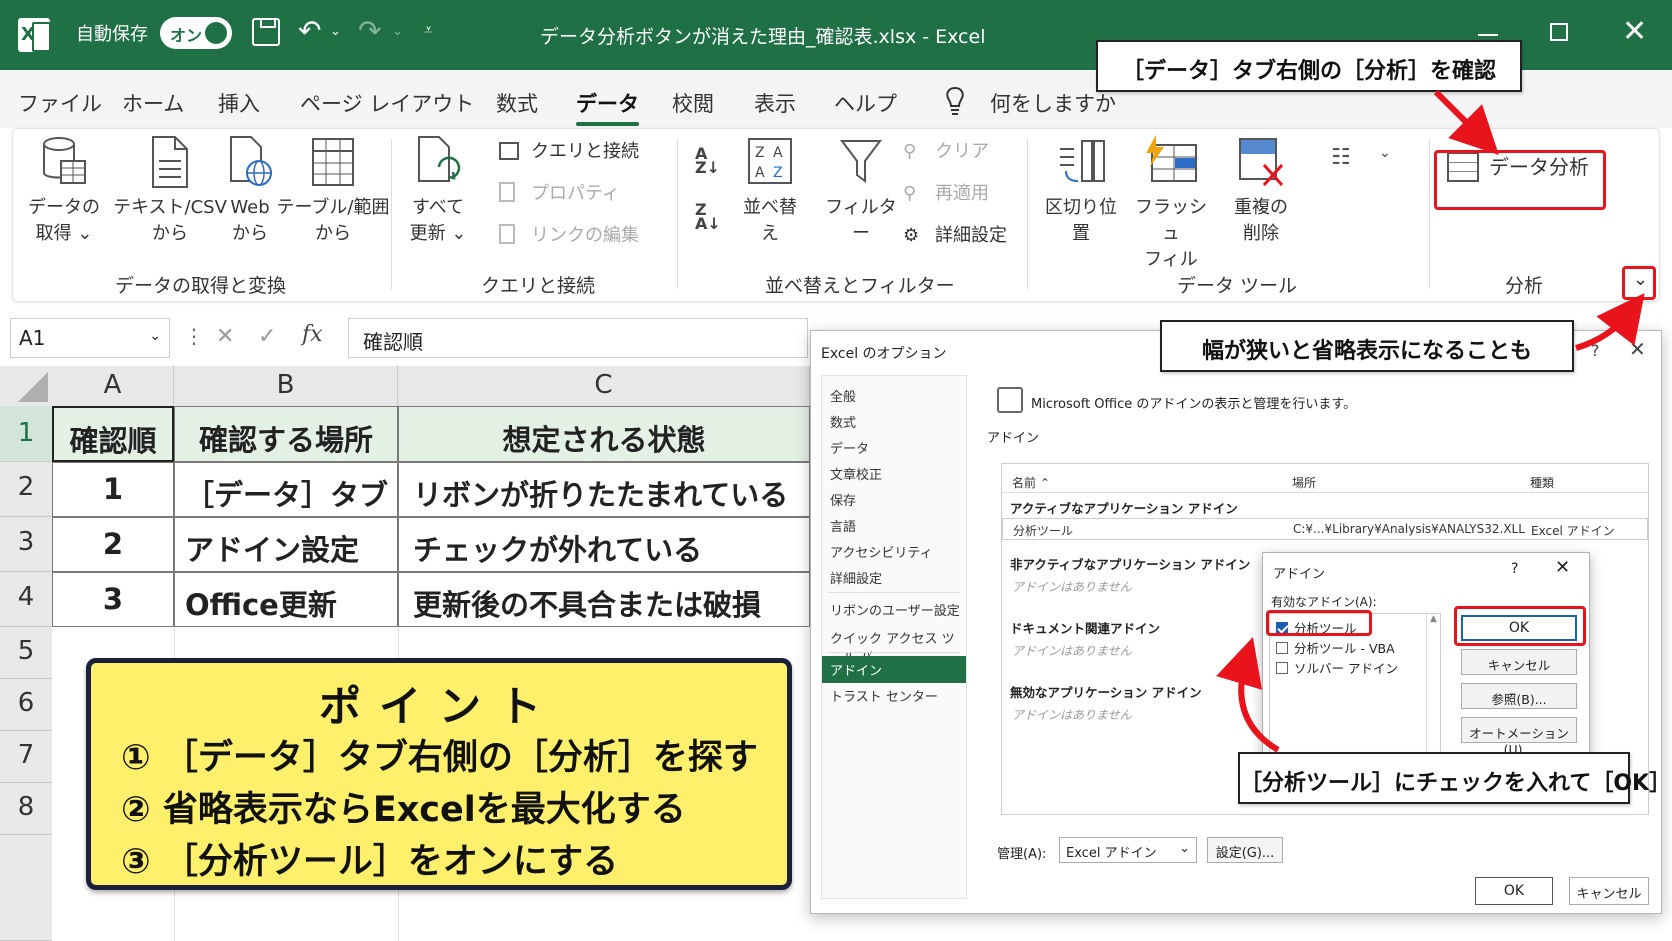 The image size is (1672, 941). I want to click on select-all-corner, so click(26, 386).